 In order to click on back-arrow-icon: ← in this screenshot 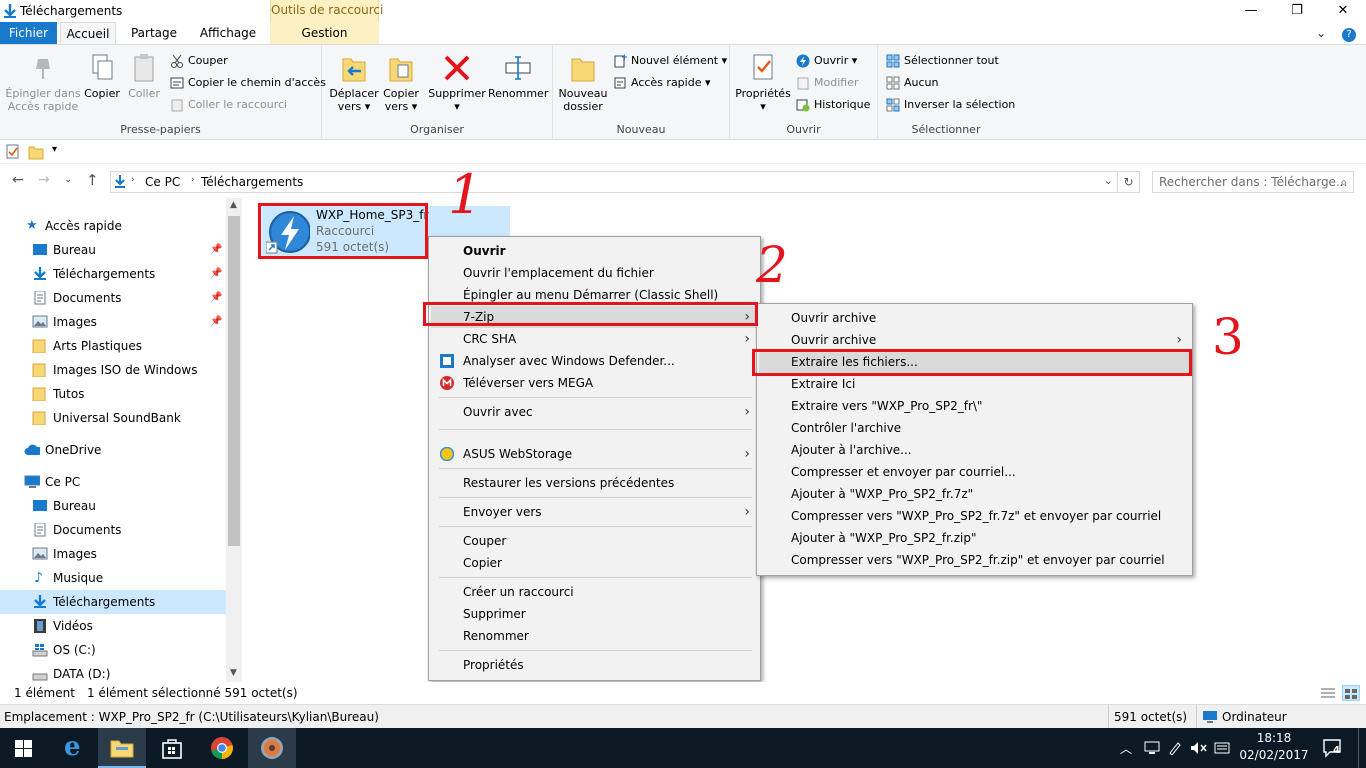, I will do `click(18, 180)`.